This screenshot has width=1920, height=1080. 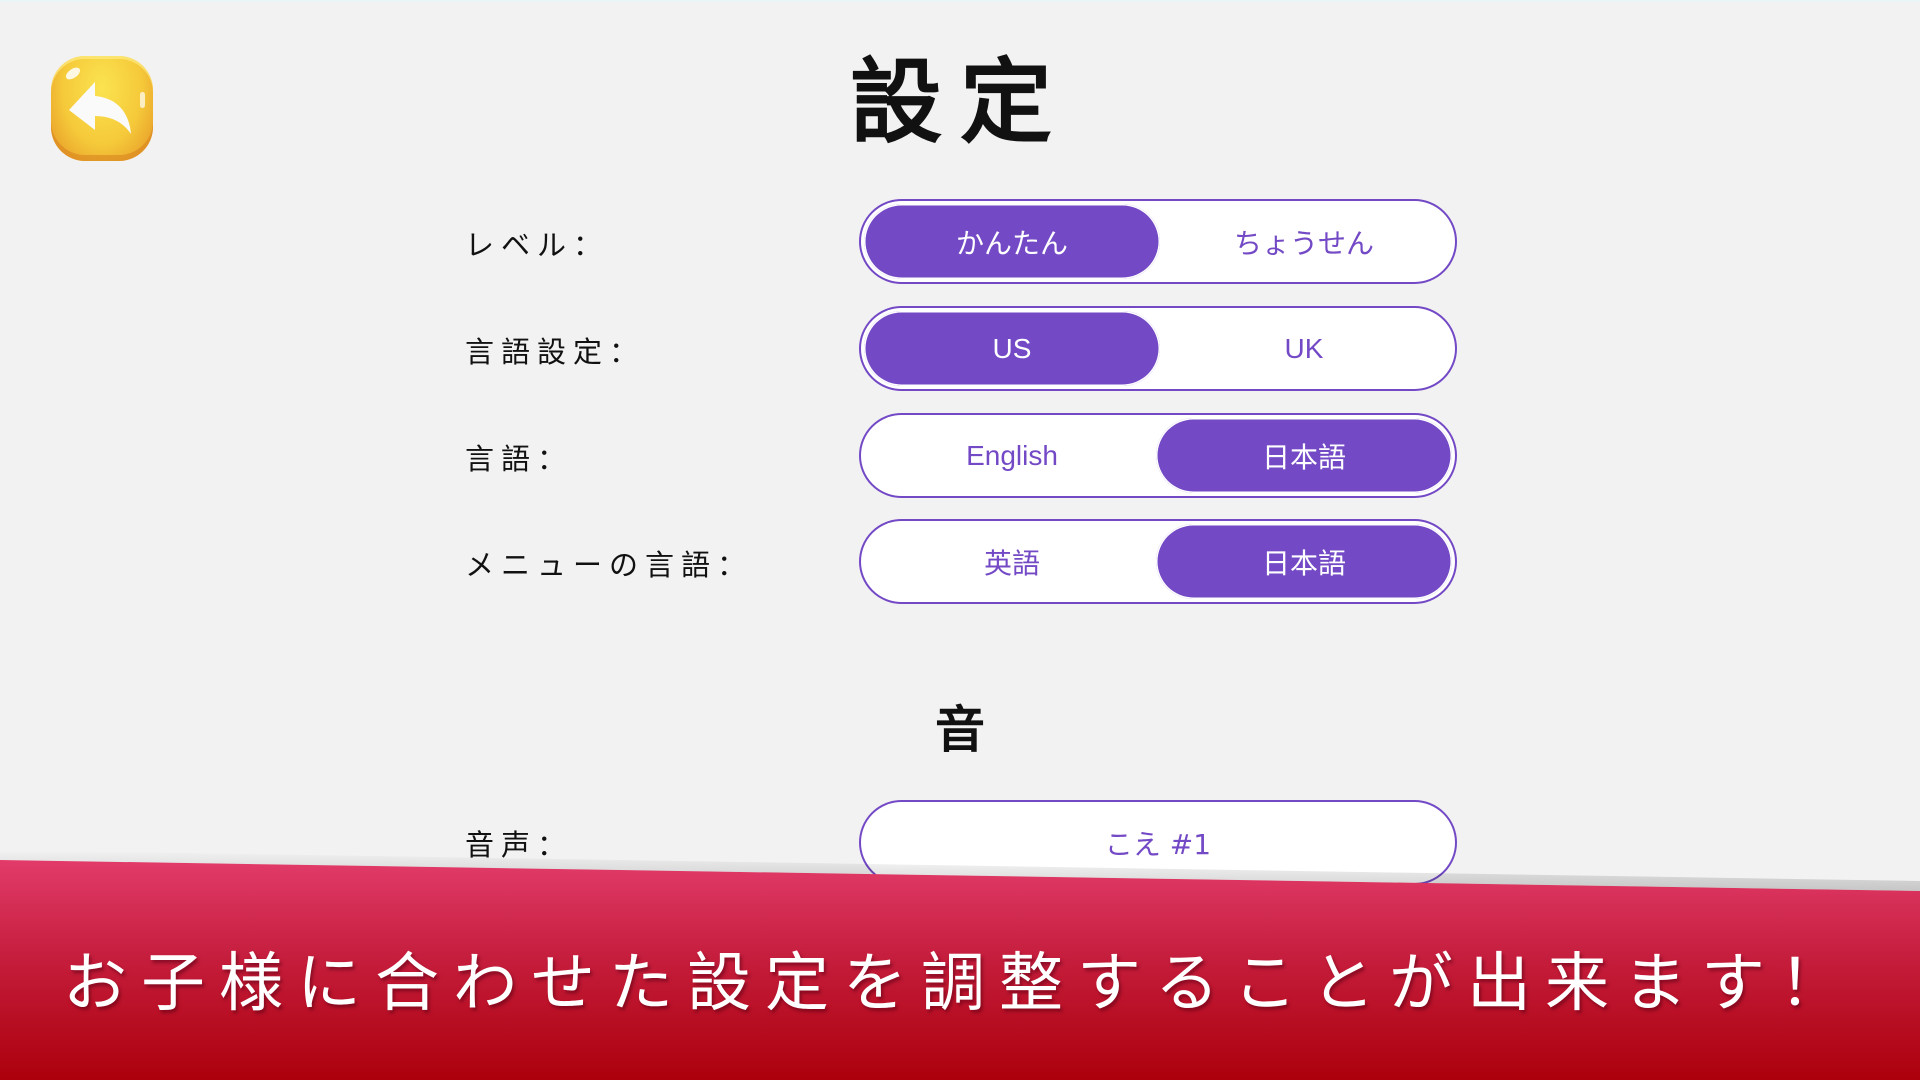 I want to click on level-toggle: かんたん ちょうせん, so click(x=1158, y=241).